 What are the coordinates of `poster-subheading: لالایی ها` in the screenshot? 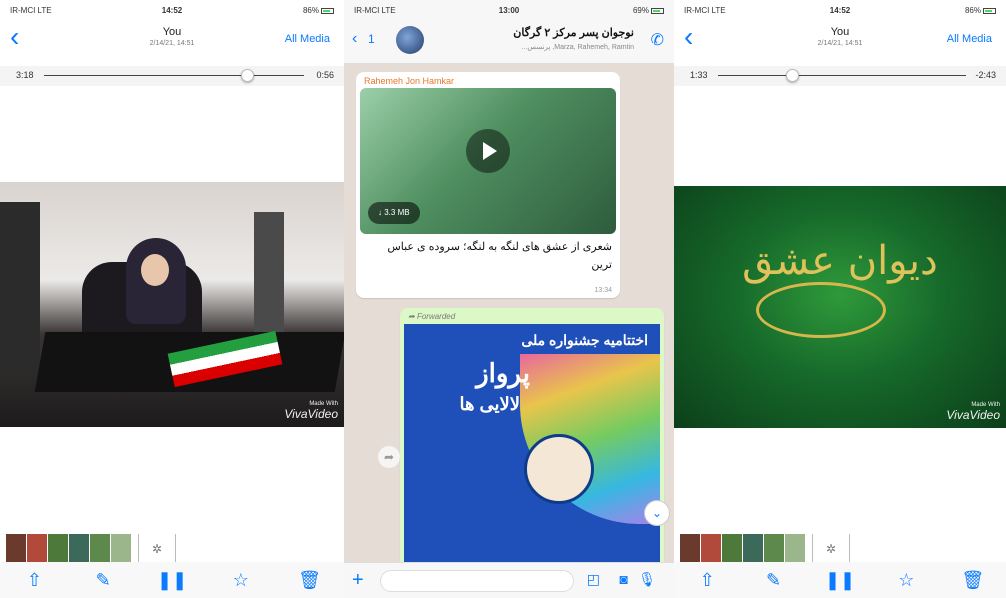 It's located at (489, 404).